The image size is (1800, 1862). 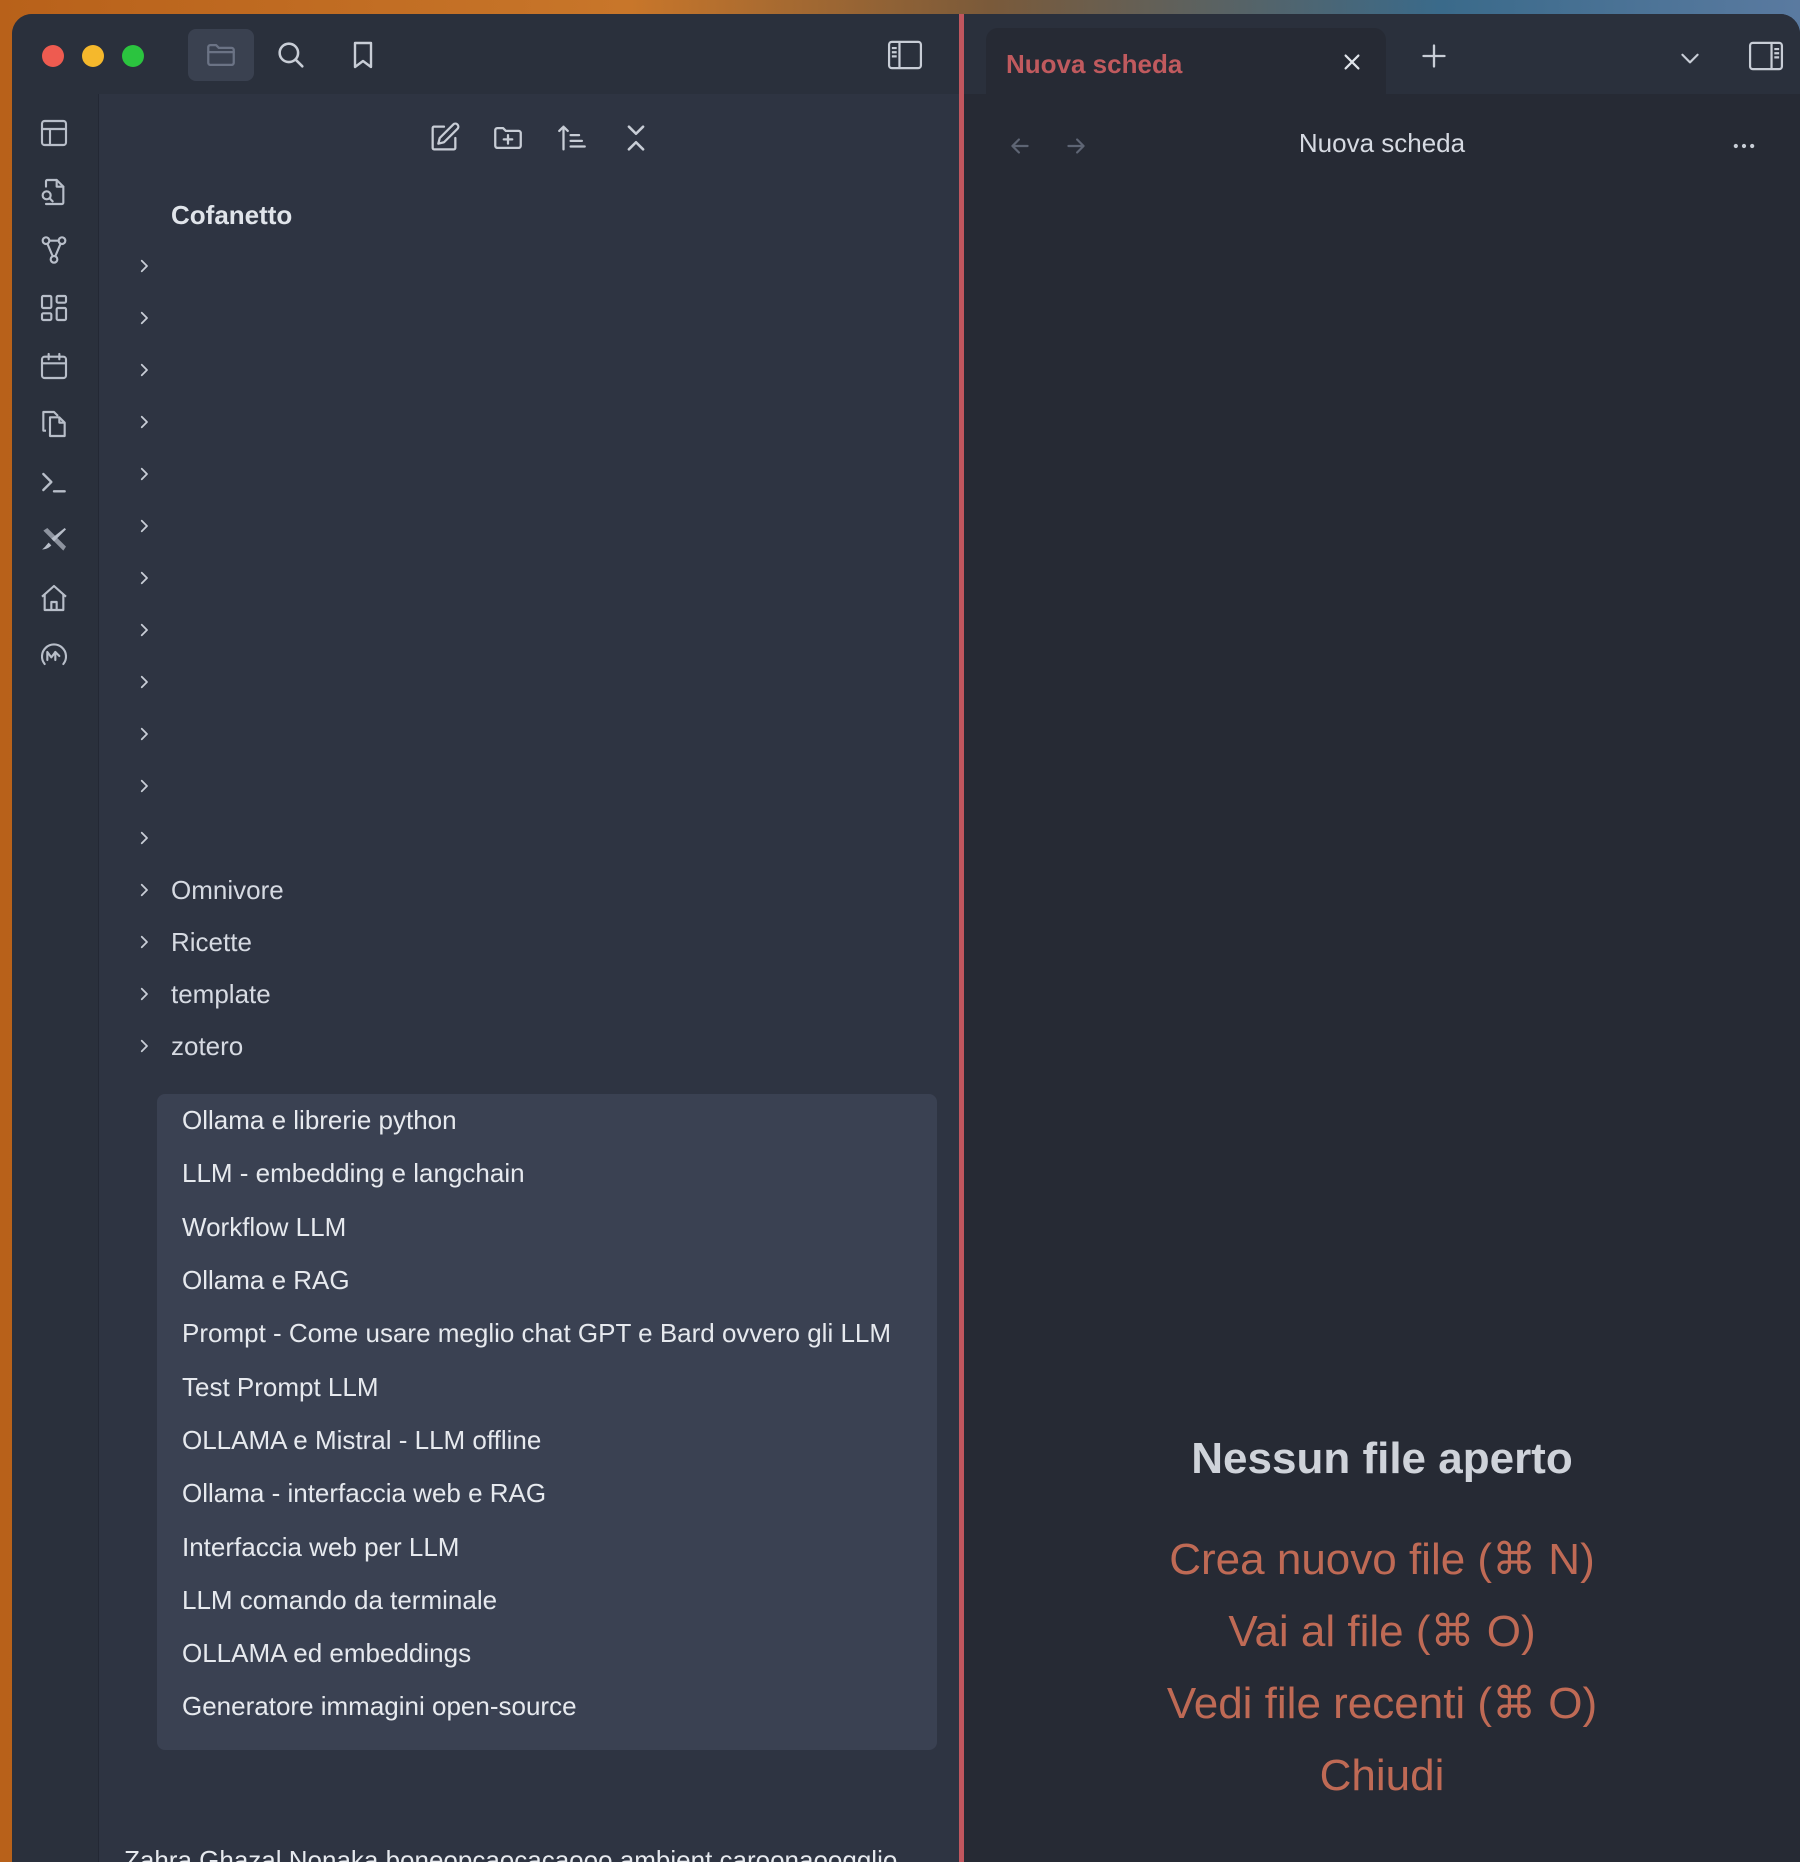 I want to click on ribbon, so click(x=55, y=978).